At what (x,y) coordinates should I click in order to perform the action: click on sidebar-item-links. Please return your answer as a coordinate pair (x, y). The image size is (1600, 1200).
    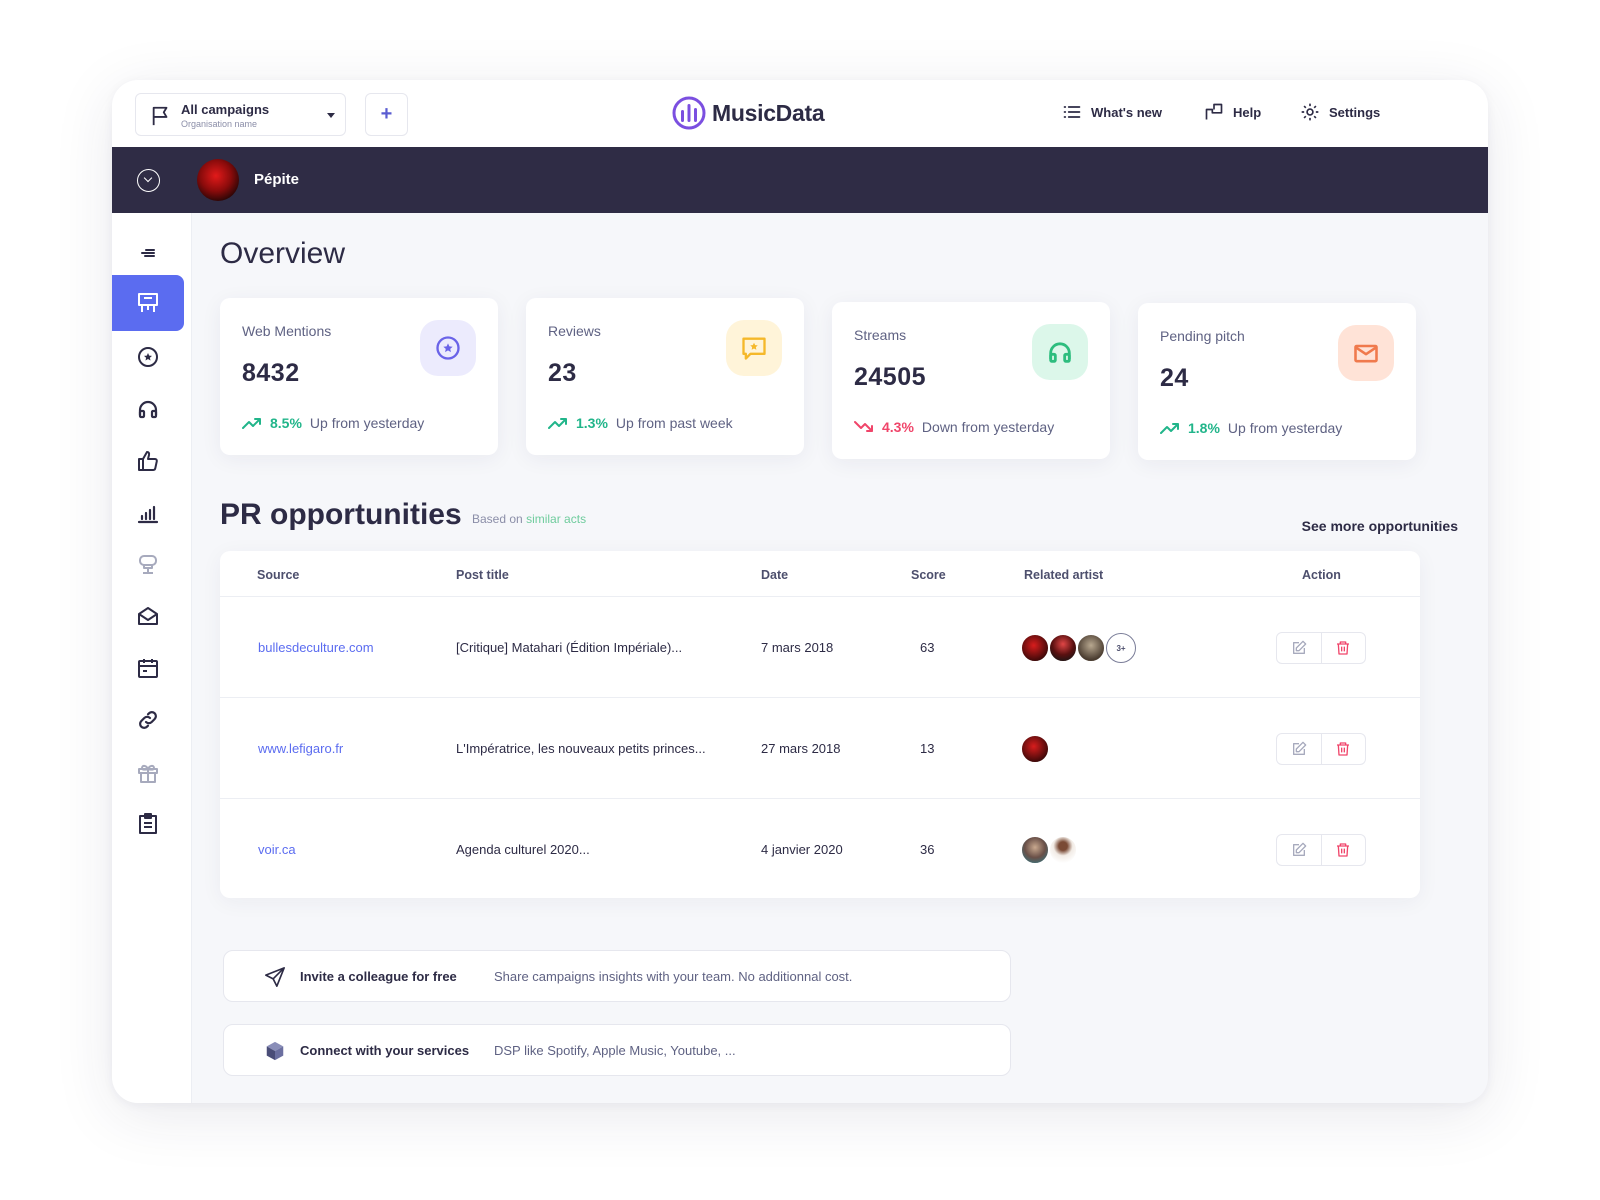
    Looking at the image, I should click on (148, 720).